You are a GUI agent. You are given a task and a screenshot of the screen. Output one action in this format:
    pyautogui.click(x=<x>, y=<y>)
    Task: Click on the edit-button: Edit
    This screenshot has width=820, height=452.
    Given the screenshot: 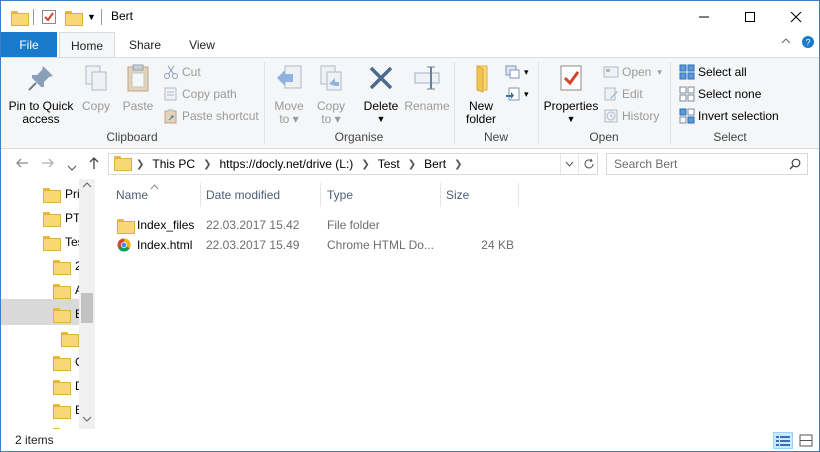 What is the action you would take?
    pyautogui.click(x=623, y=94)
    